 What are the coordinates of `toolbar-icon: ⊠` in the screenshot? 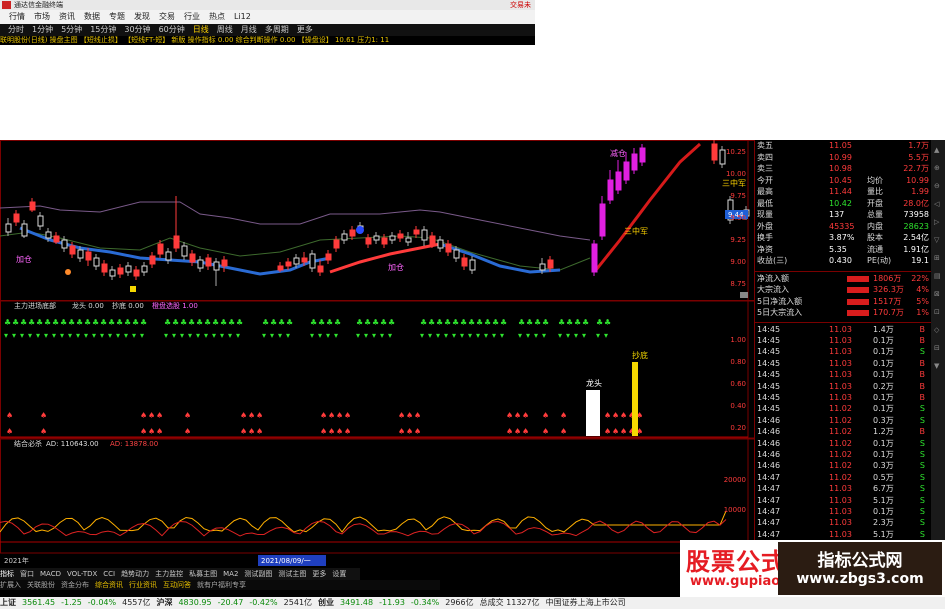 It's located at (938, 294).